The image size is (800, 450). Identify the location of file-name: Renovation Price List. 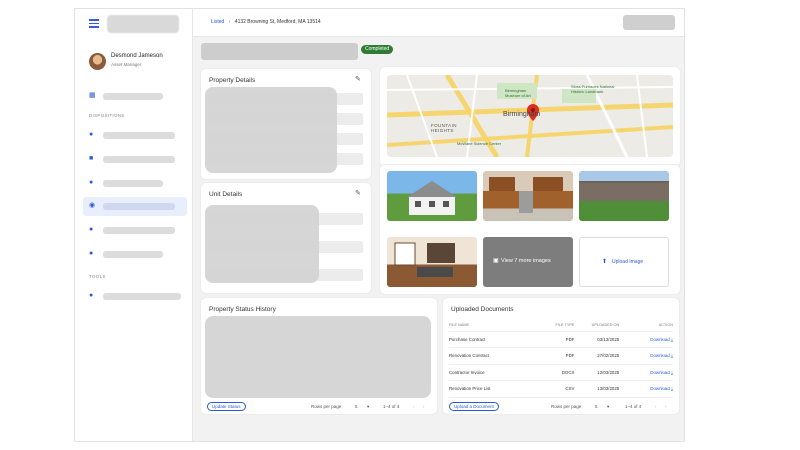
(496, 389).